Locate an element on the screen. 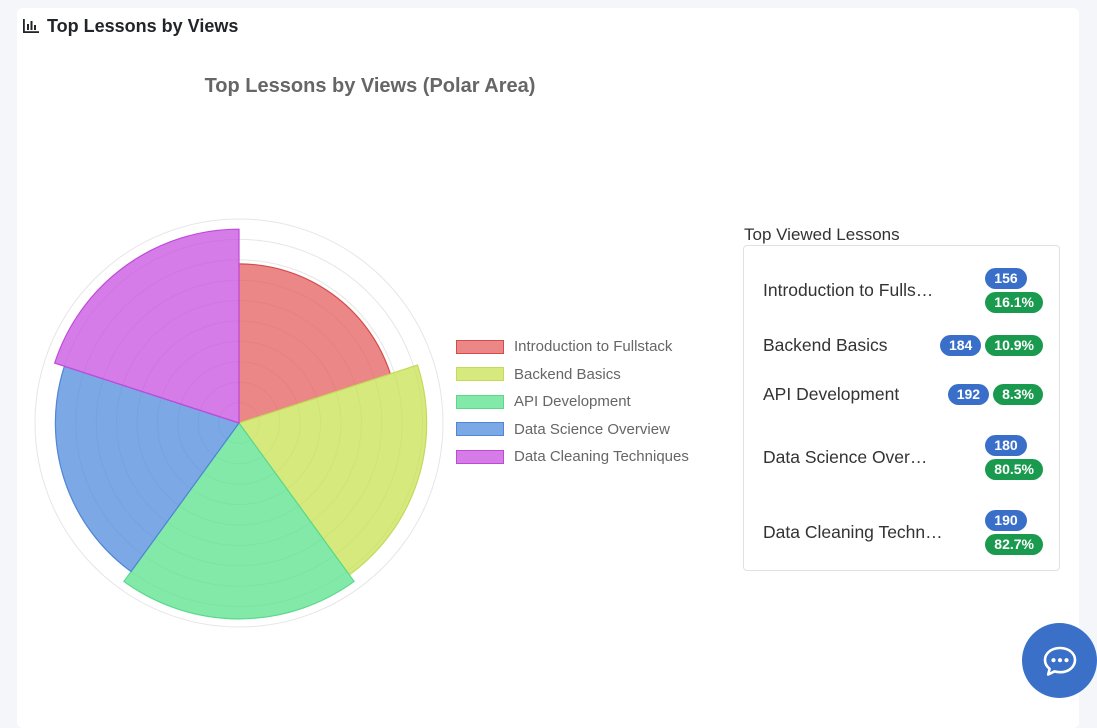 This screenshot has height=728, width=1097. views-badge: 192 is located at coordinates (968, 394).